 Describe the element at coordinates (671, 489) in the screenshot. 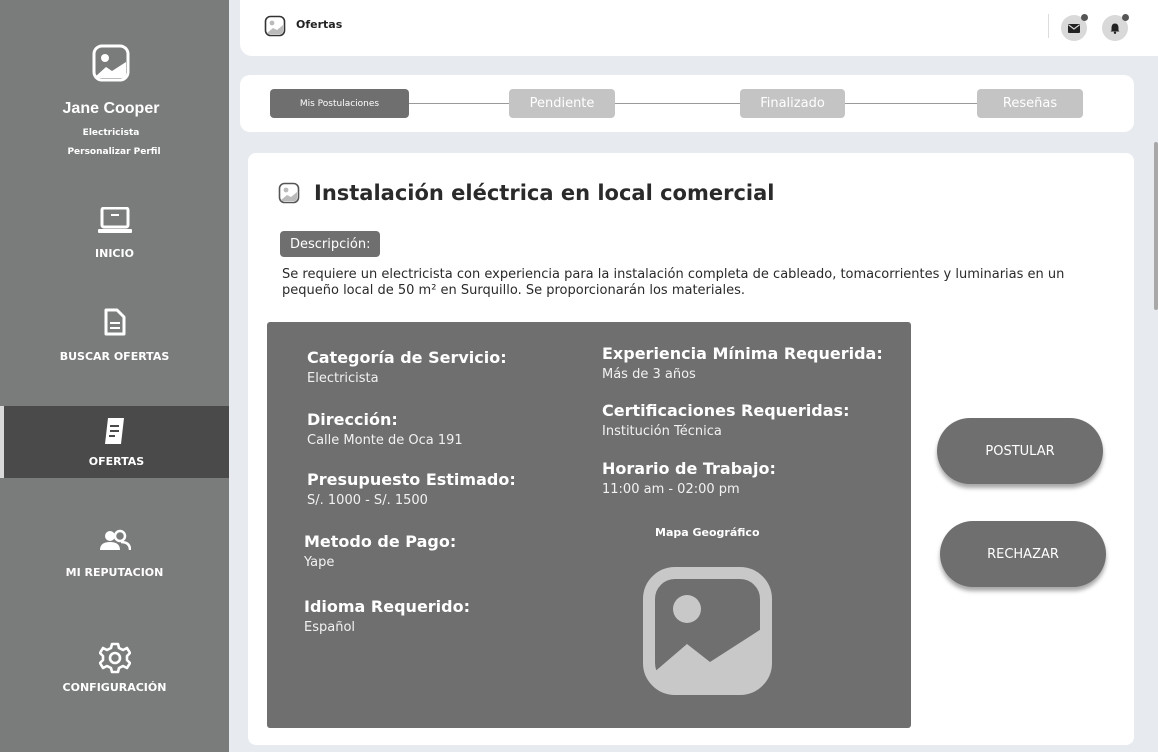

I see `field-value: 11:00 am - 02:00 pm` at that location.